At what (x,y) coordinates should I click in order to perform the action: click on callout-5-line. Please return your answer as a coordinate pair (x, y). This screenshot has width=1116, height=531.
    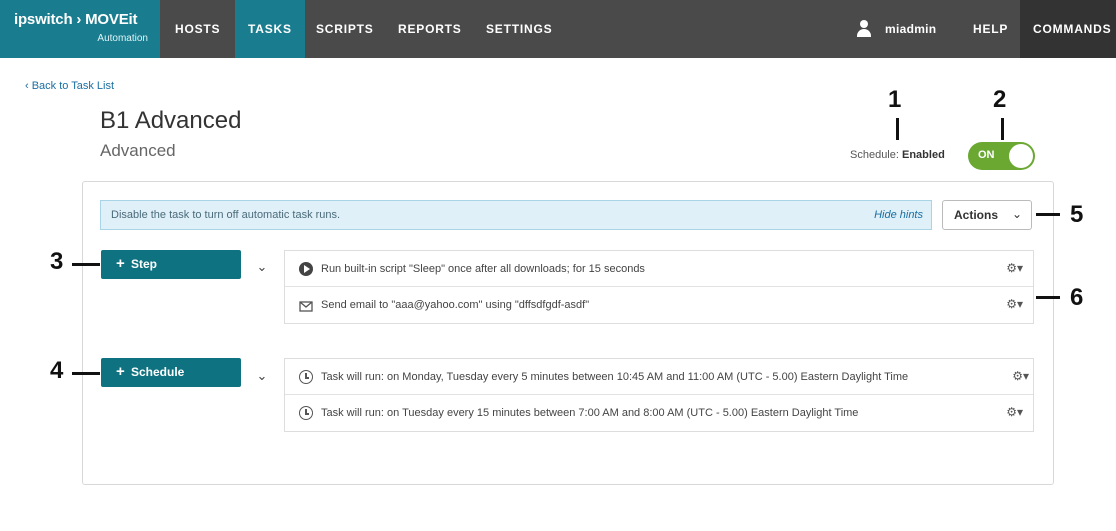
    Looking at the image, I should click on (1048, 214).